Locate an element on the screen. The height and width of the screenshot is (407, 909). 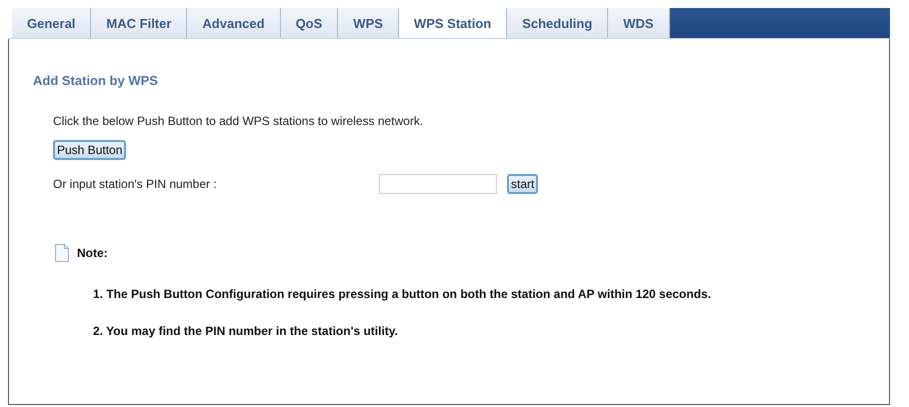
pin-label: Or input station's PIN number : is located at coordinates (135, 184).